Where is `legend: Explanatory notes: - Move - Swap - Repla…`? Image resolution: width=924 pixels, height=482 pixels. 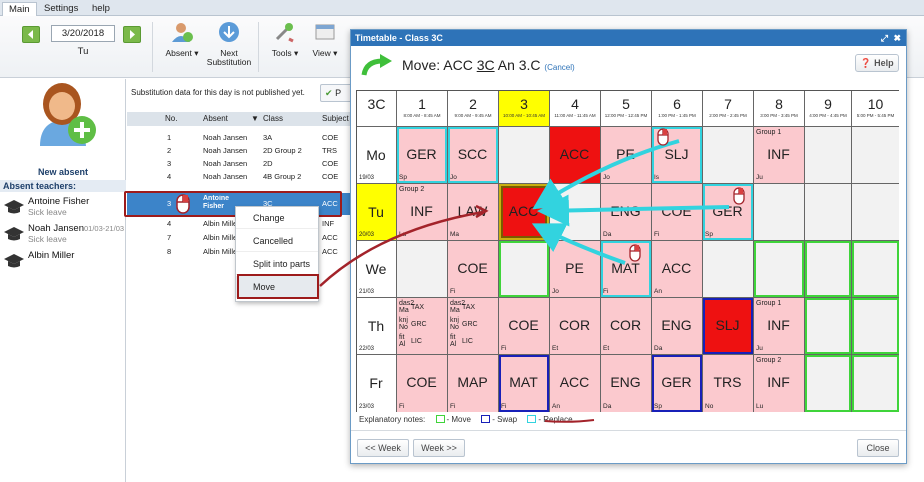 legend: Explanatory notes: - Move - Swap - Repla… is located at coordinates (466, 419).